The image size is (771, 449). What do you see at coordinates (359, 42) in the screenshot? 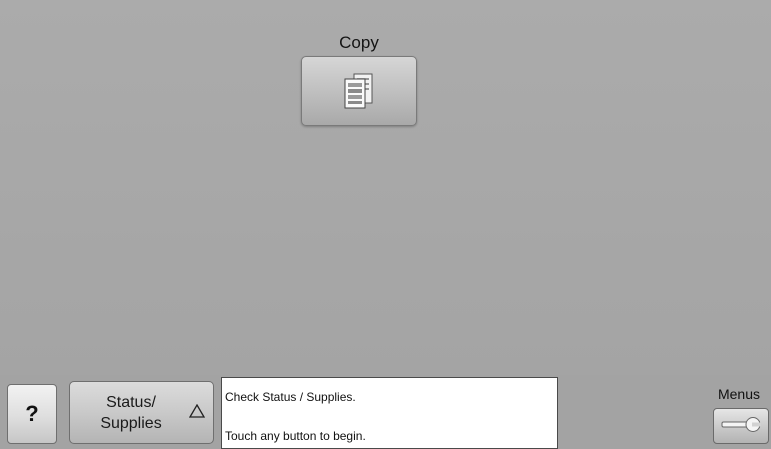
I see `copy-label: Copy` at bounding box center [359, 42].